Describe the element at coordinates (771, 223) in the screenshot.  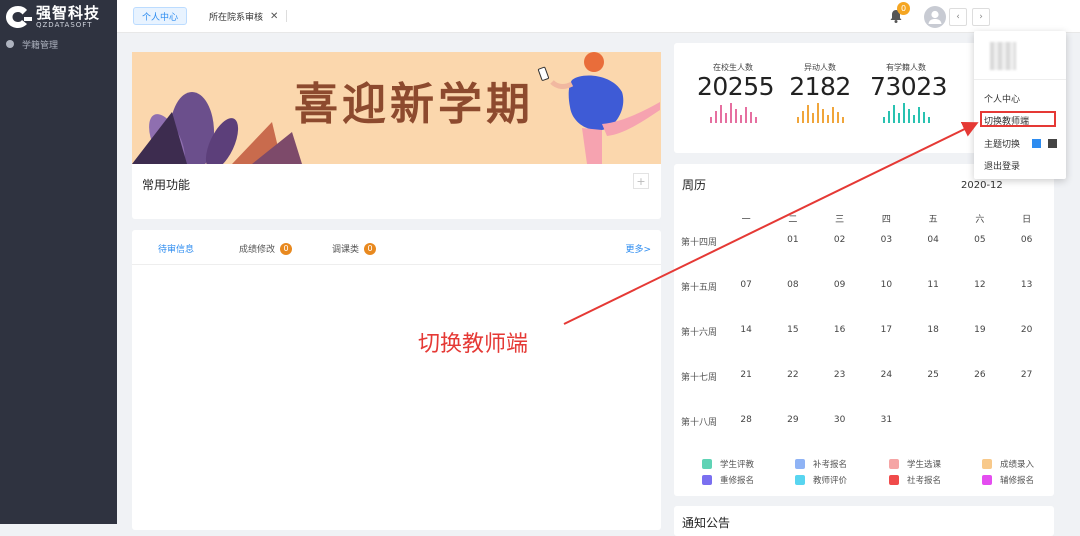
I see `annotation-arrow` at that location.